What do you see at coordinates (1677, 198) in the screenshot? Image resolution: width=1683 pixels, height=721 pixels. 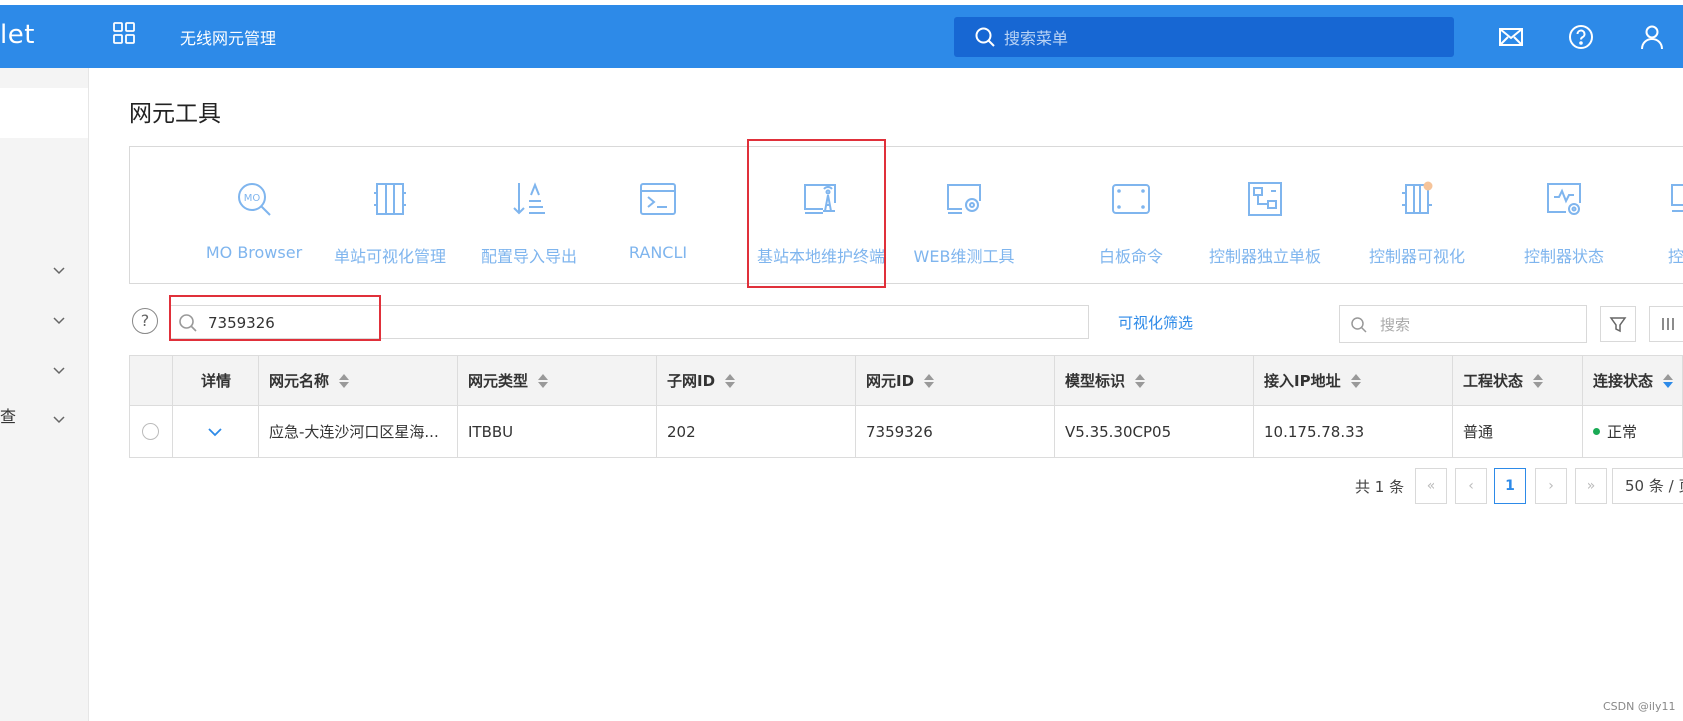 I see `controller-icon` at bounding box center [1677, 198].